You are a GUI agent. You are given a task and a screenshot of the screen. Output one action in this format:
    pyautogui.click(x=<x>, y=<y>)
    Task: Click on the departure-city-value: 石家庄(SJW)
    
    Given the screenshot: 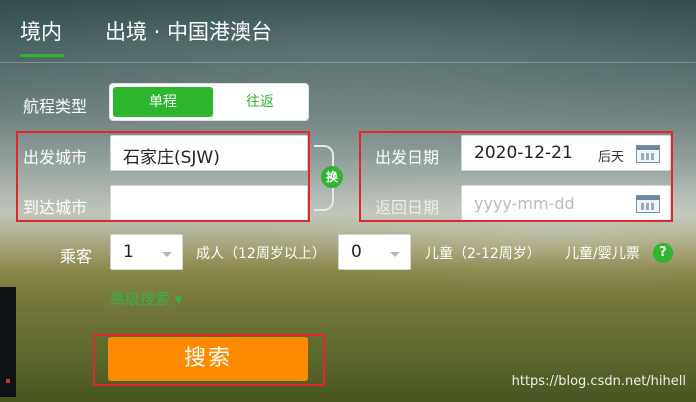 What is the action you would take?
    pyautogui.click(x=171, y=158)
    